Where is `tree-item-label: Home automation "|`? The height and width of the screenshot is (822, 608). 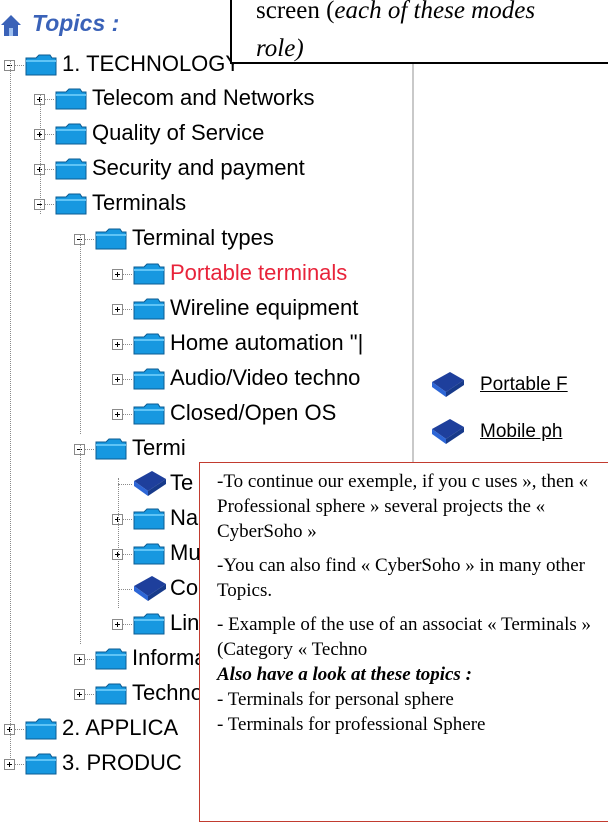 tree-item-label: Home automation "| is located at coordinates (266, 343).